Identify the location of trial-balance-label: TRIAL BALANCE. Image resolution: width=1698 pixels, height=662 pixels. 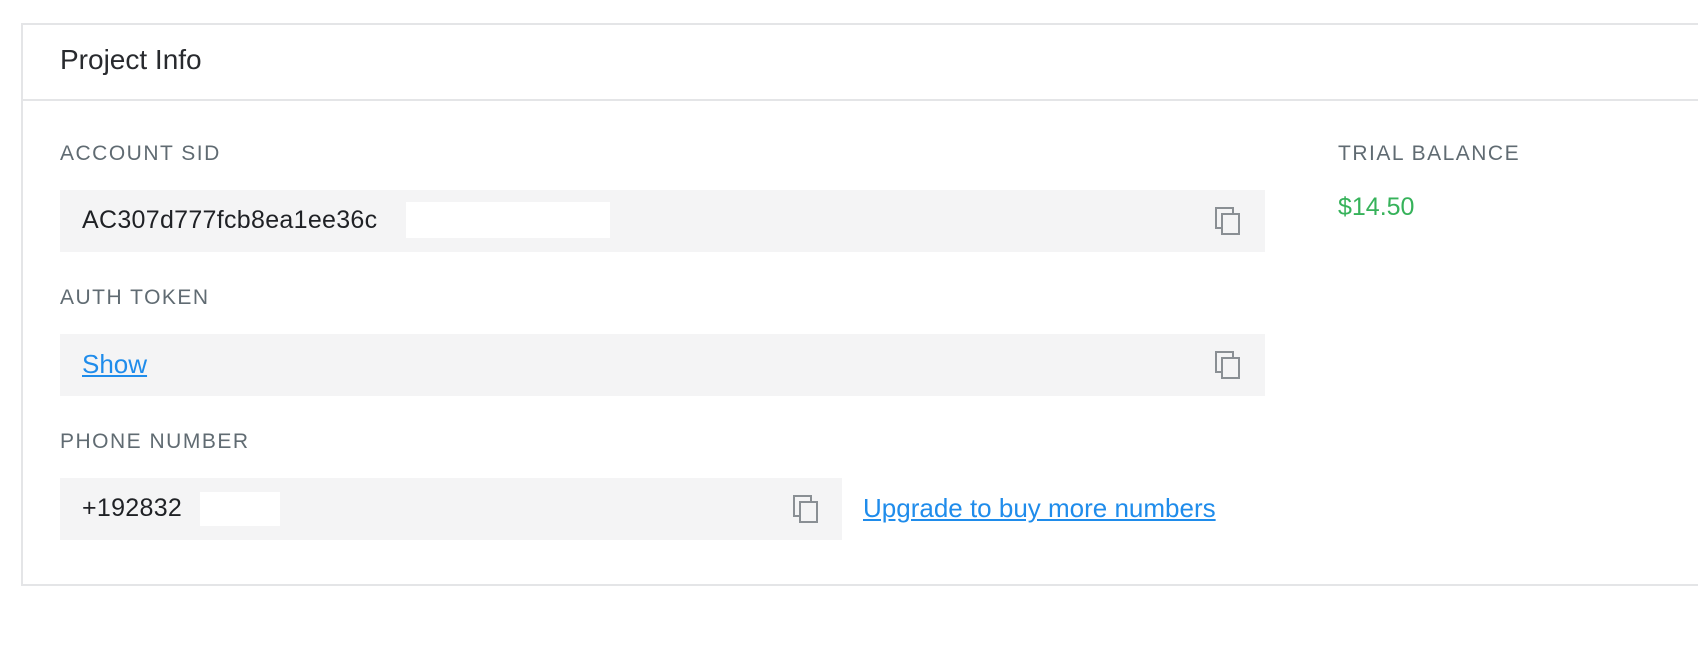
(1429, 153).